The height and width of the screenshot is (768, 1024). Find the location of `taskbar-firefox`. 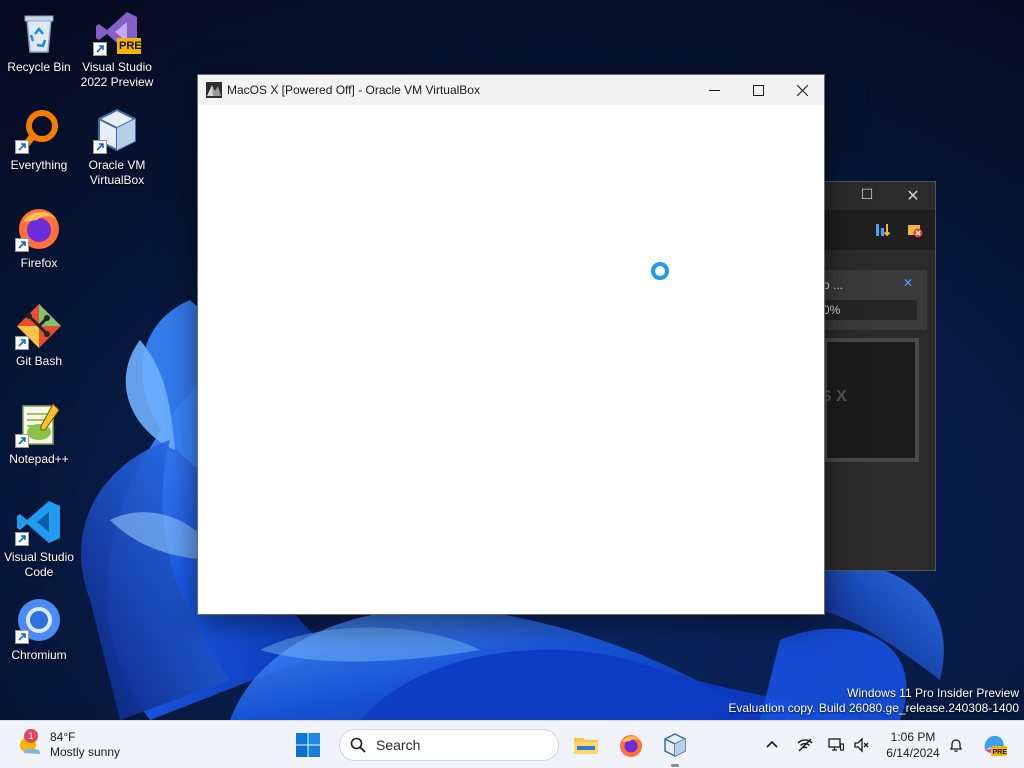

taskbar-firefox is located at coordinates (631, 745).